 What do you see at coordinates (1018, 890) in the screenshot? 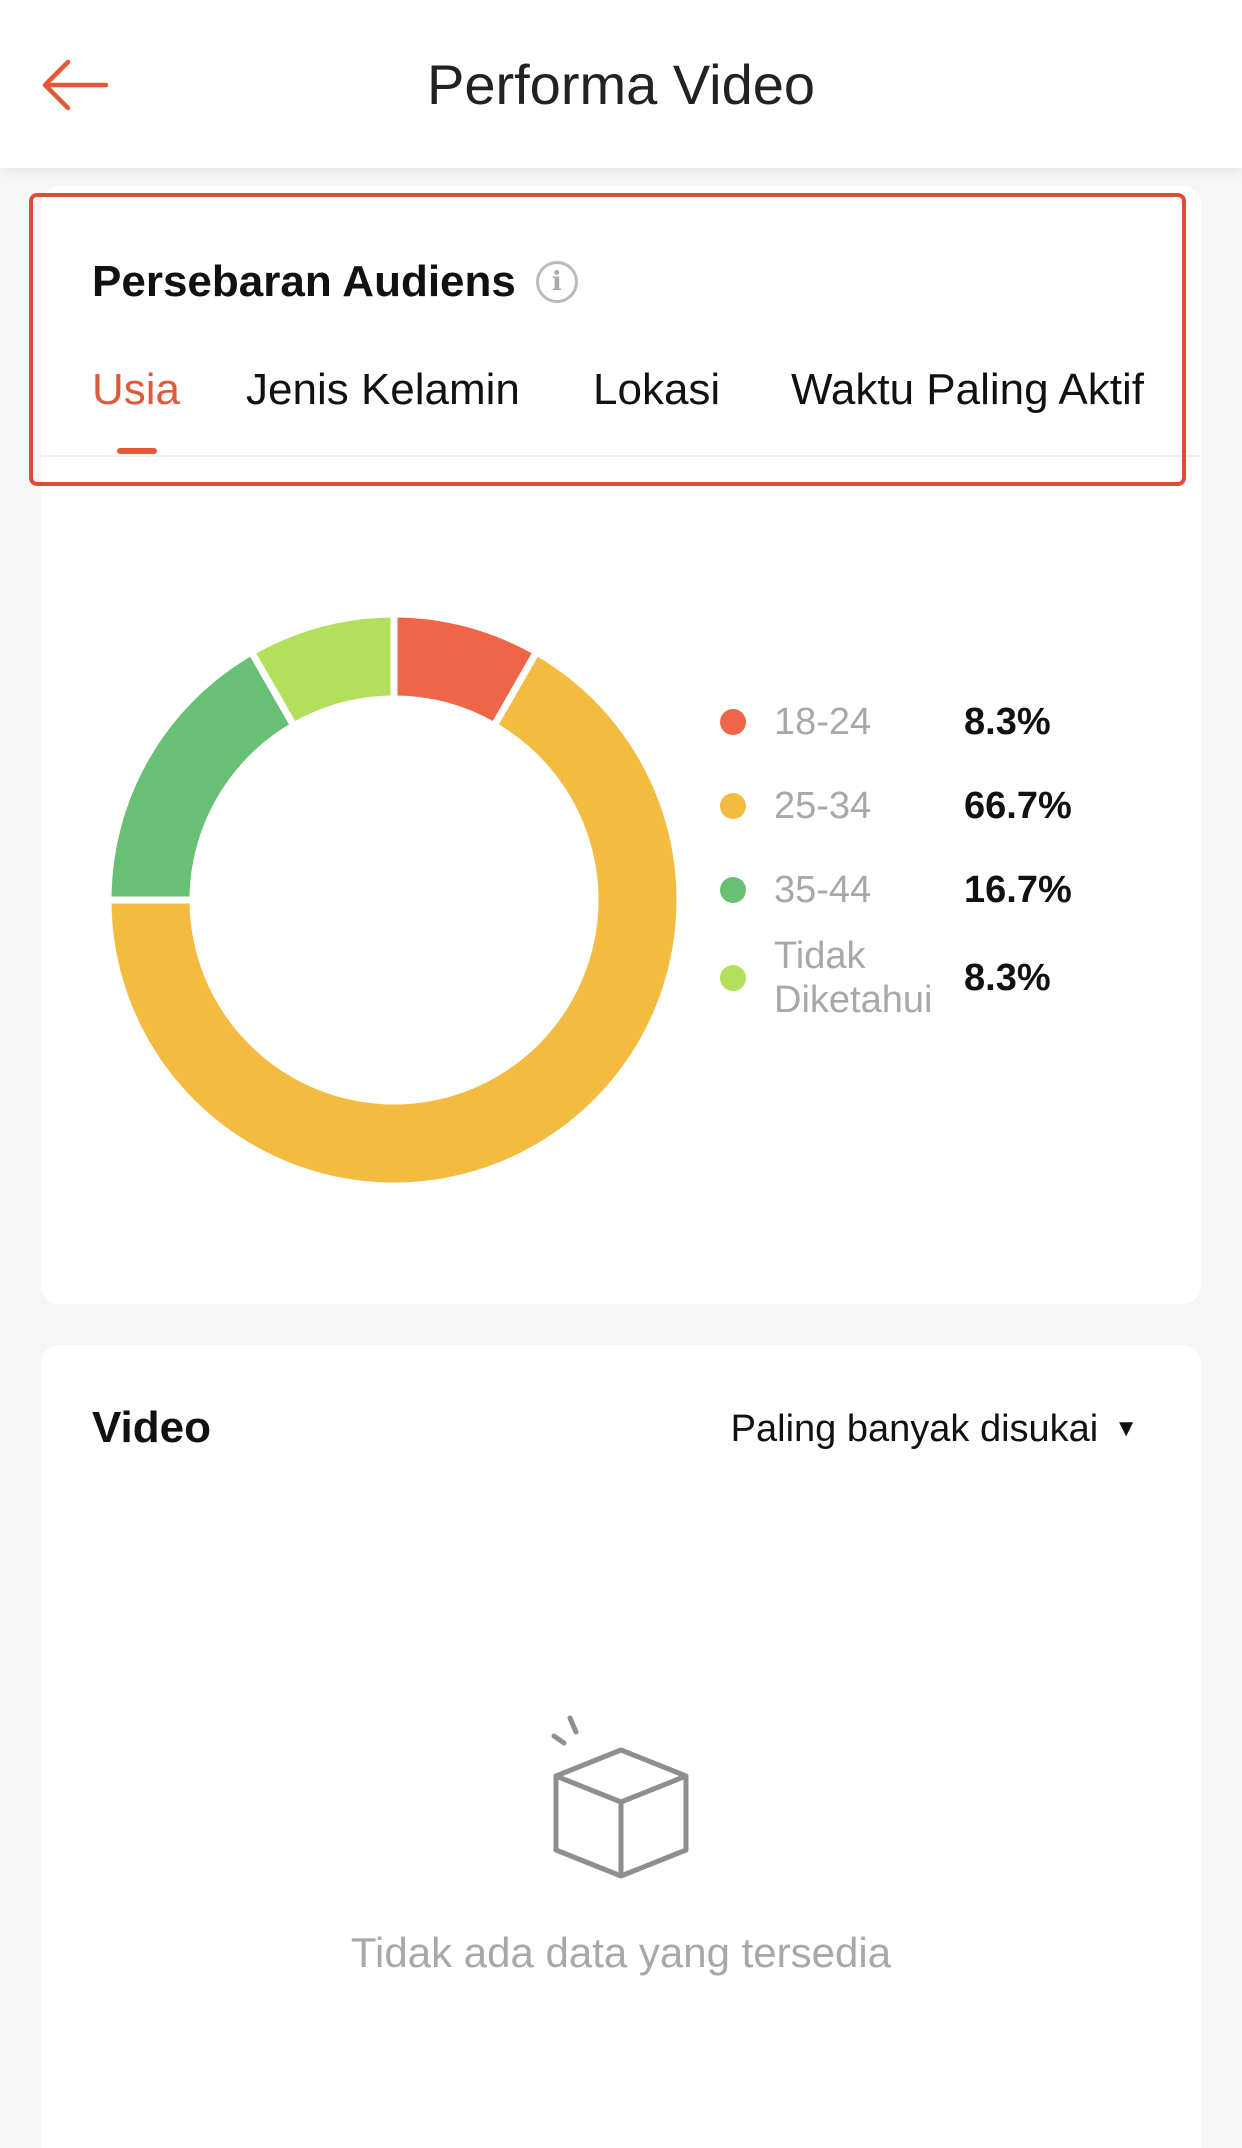
I see `legend-value: 16.7%` at bounding box center [1018, 890].